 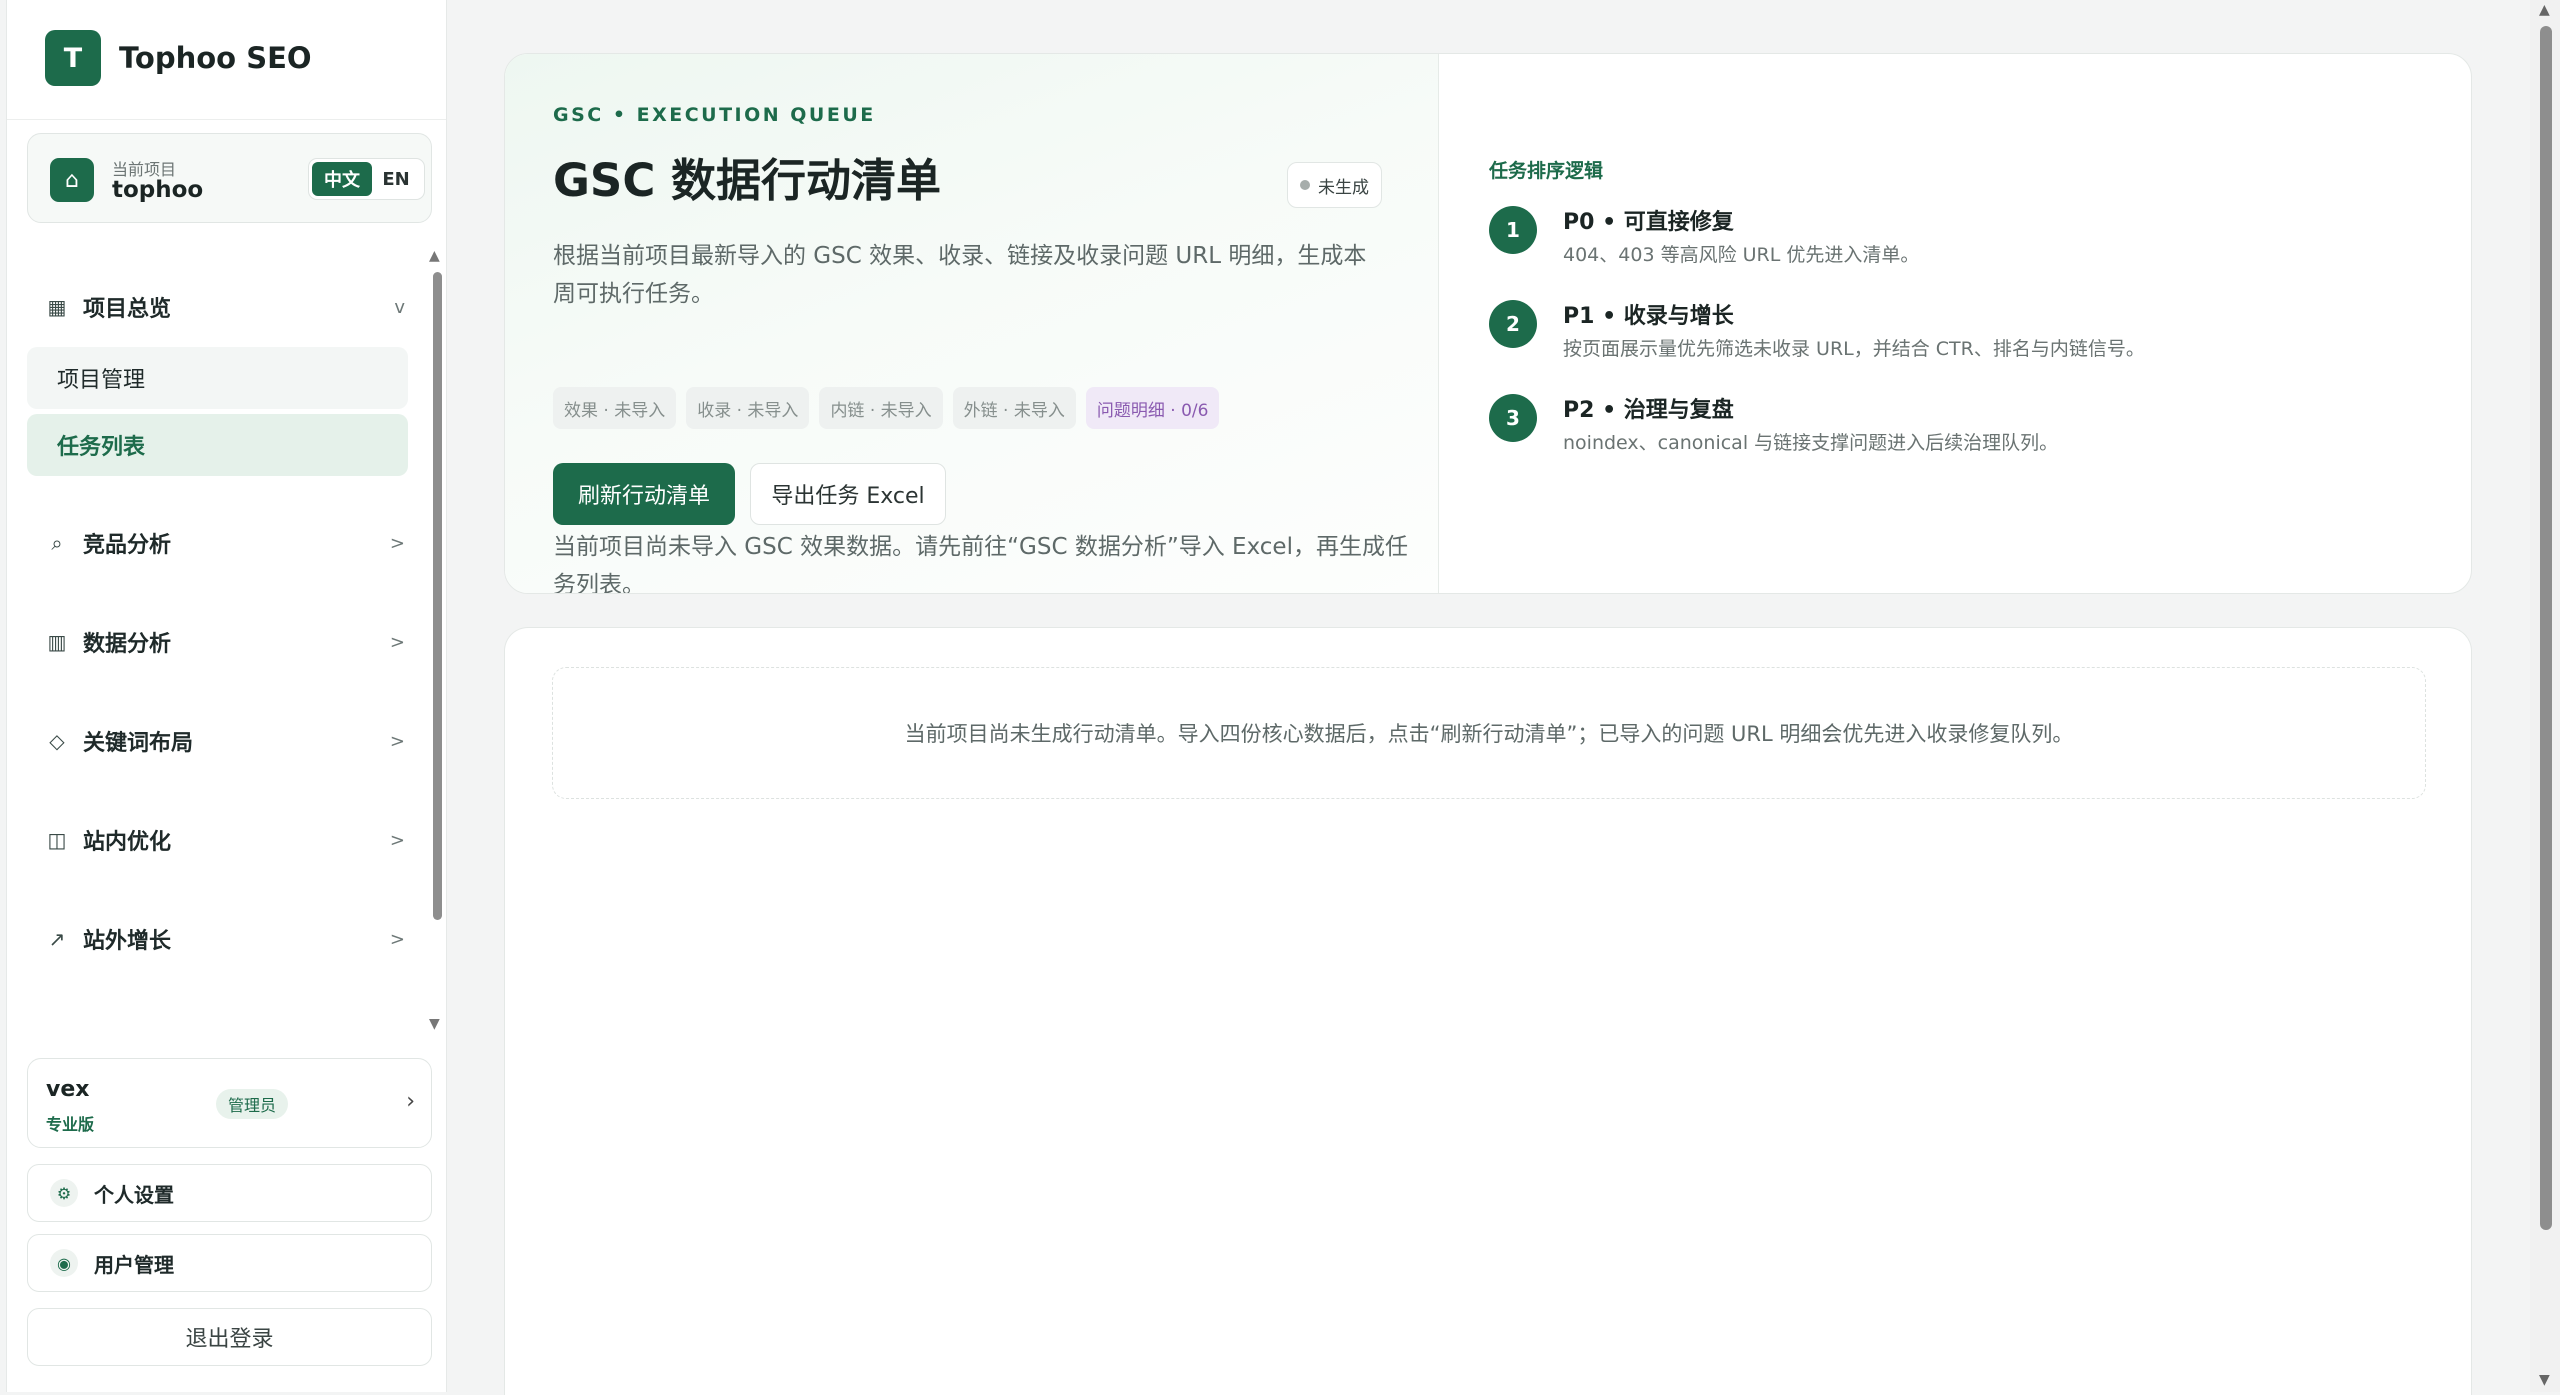 I want to click on menu-group-offsite: ↗ 站外增长 >, so click(x=225, y=939).